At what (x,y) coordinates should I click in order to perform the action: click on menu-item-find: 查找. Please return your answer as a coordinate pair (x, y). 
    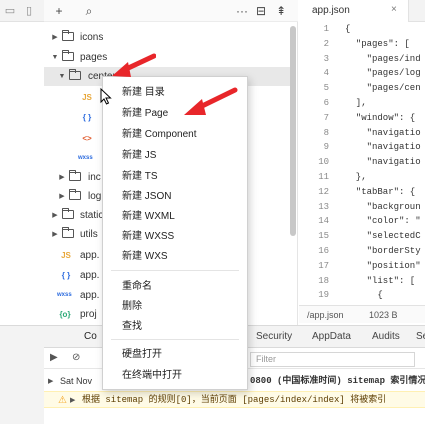
    Looking at the image, I should click on (175, 327).